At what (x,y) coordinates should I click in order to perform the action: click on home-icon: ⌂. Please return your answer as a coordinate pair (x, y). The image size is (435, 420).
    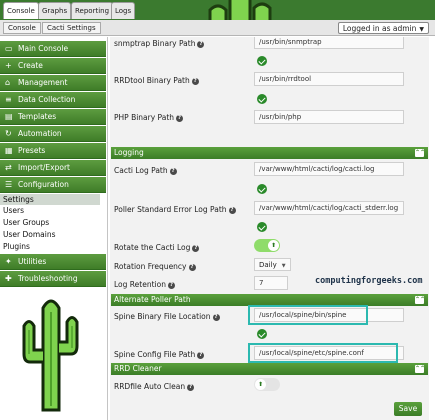
    Looking at the image, I should click on (8, 82).